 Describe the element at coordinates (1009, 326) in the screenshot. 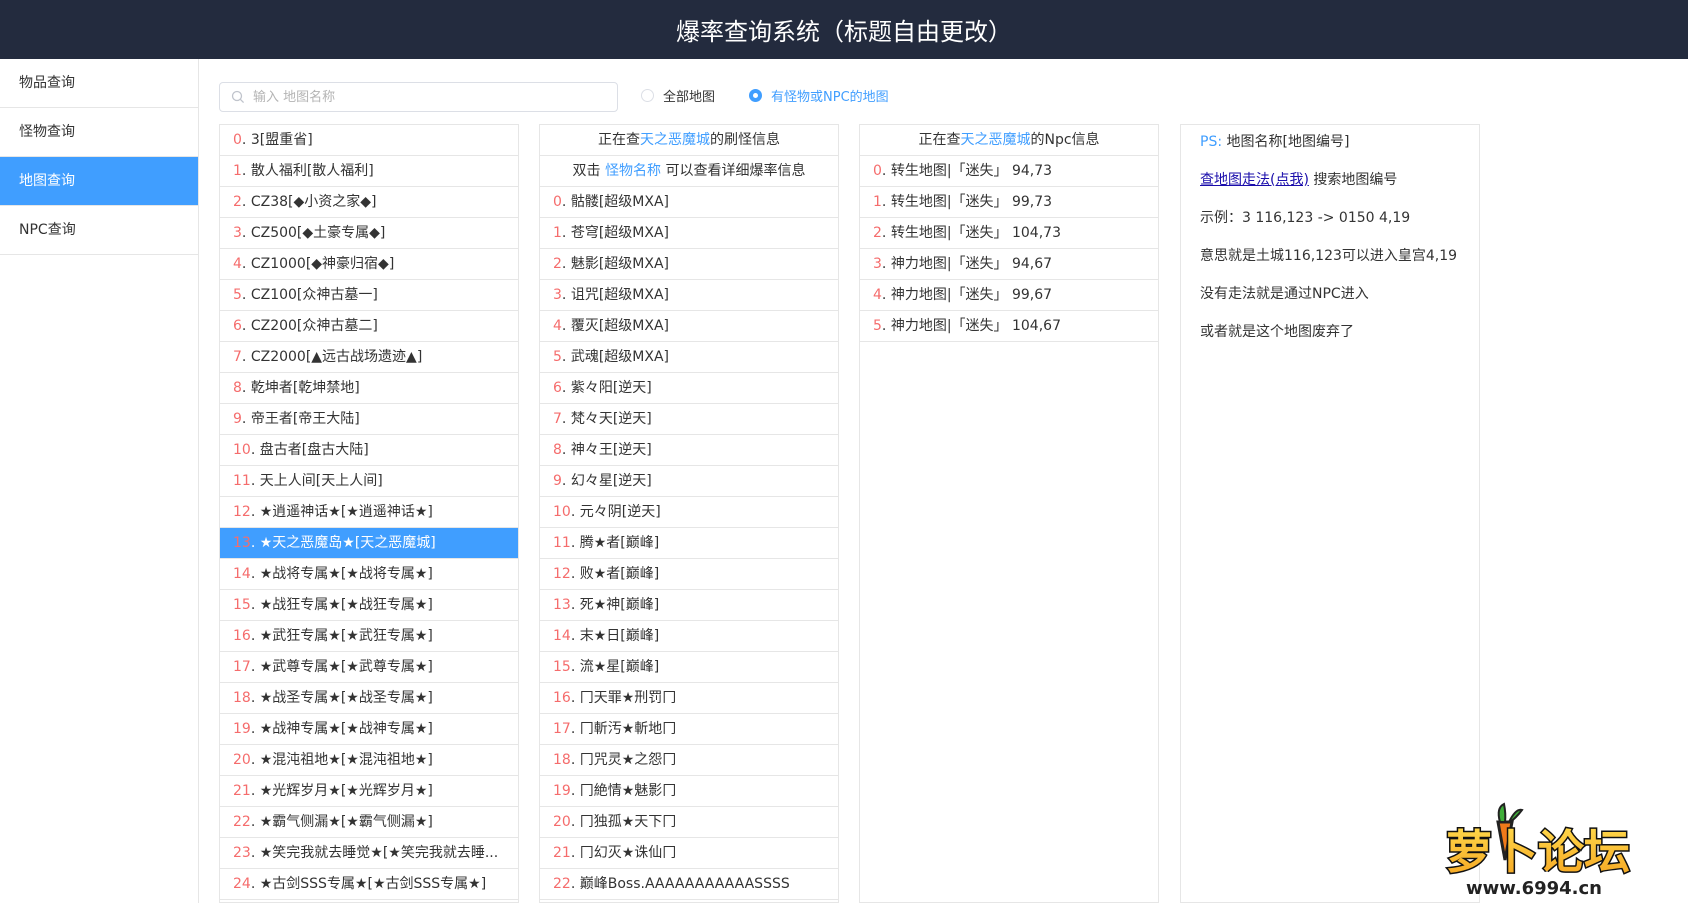

I see `npc-list-item: 5. 神力地图|「迷失」 104,67` at that location.